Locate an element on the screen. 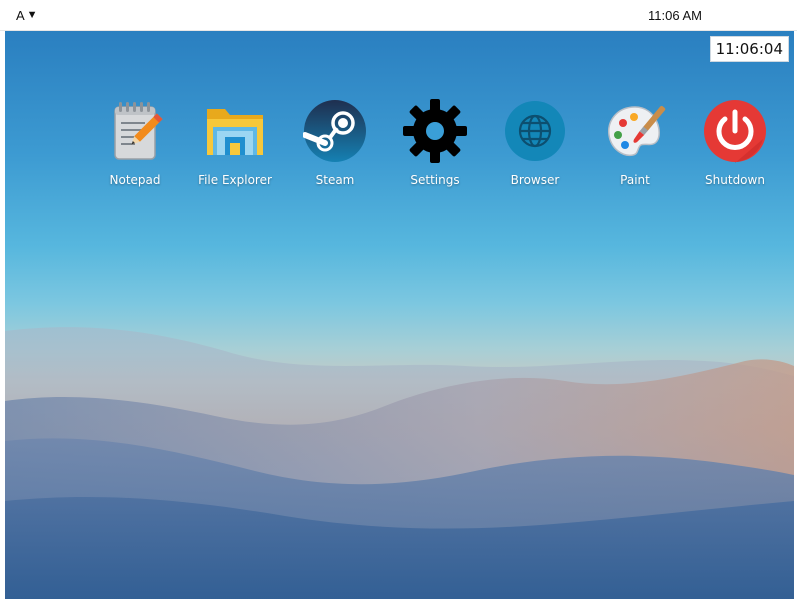  caret-down-icon: ▼ is located at coordinates (32, 15).